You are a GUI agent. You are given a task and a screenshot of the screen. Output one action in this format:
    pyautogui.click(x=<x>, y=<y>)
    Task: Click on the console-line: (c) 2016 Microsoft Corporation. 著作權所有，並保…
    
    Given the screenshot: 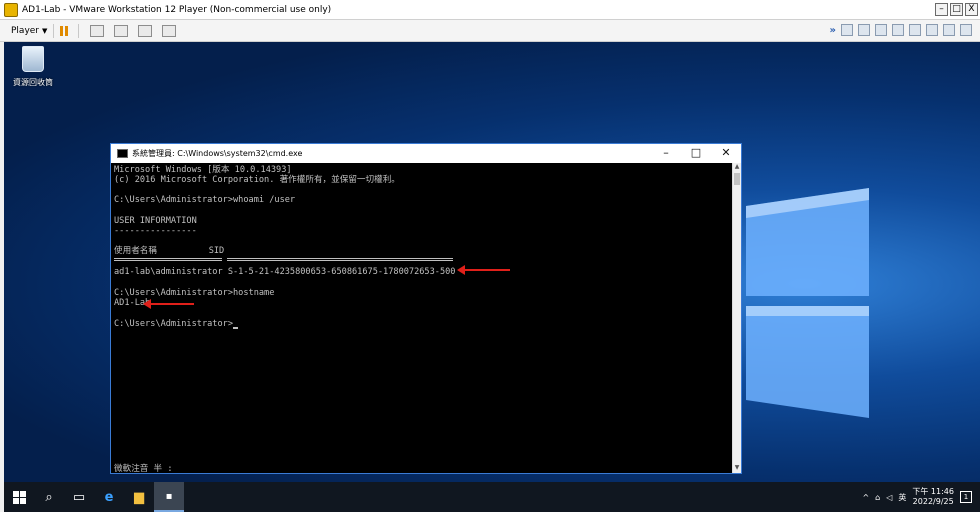 What is the action you would take?
    pyautogui.click(x=257, y=180)
    